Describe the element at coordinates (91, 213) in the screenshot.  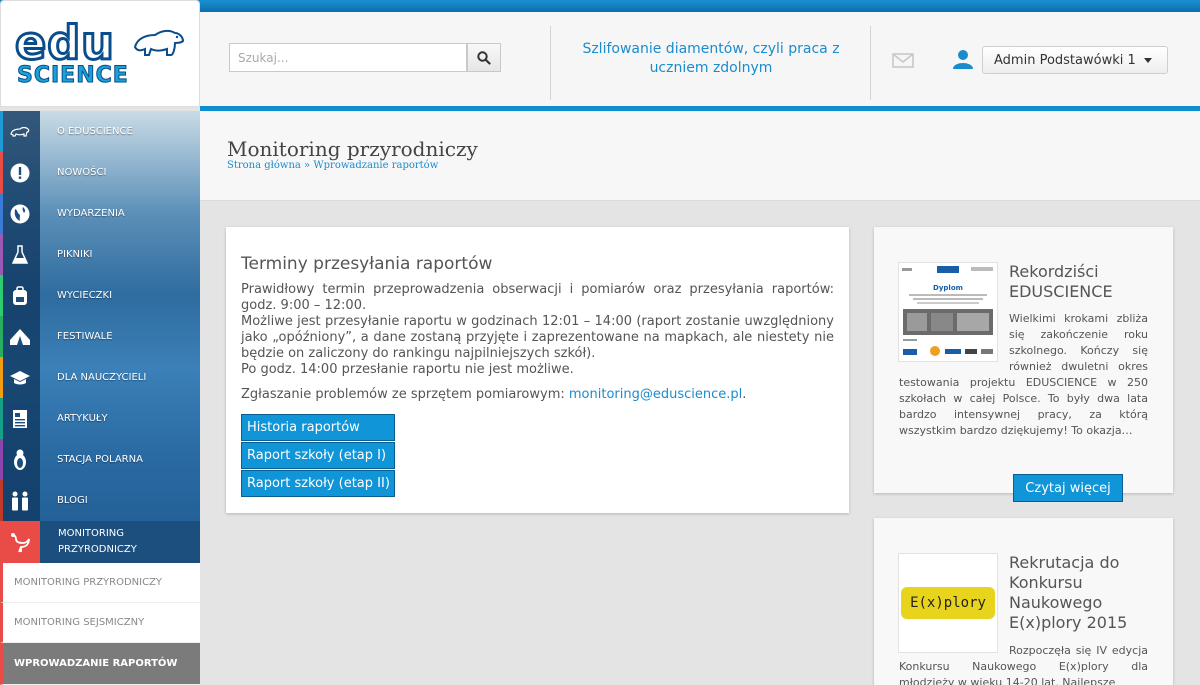
I see `sidebar-item-label: WYDARZENIA` at that location.